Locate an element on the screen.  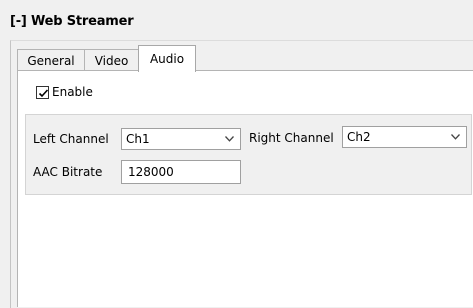
tab-audio: Audio is located at coordinates (167, 58).